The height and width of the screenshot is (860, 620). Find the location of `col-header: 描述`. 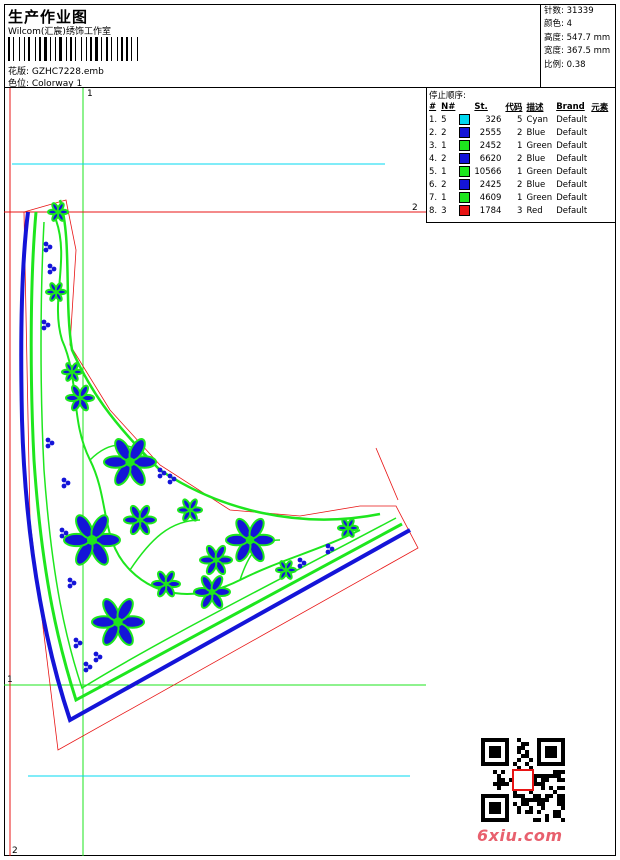

col-header: 描述 is located at coordinates (535, 107).